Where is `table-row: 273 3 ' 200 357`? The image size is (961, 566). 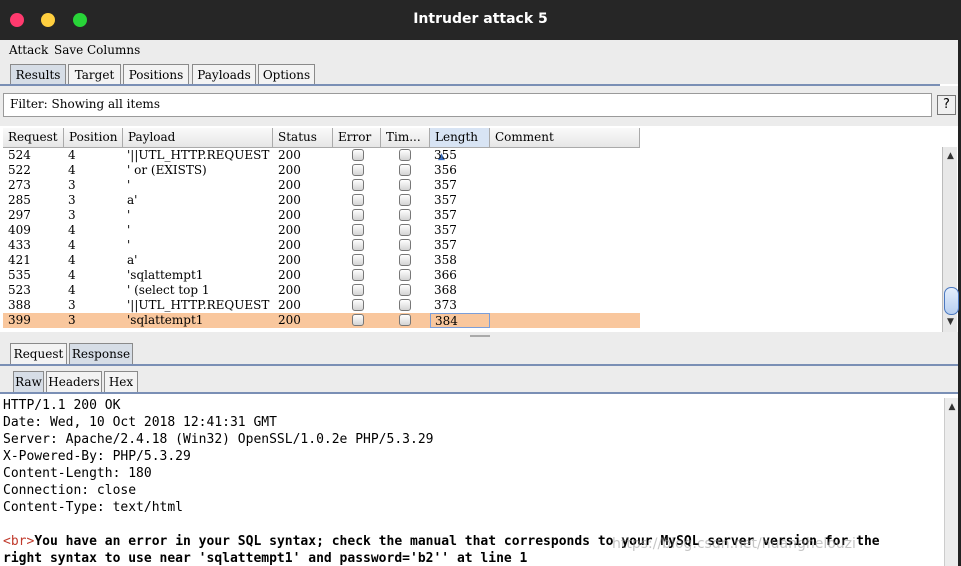
table-row: 273 3 ' 200 357 is located at coordinates (321, 185).